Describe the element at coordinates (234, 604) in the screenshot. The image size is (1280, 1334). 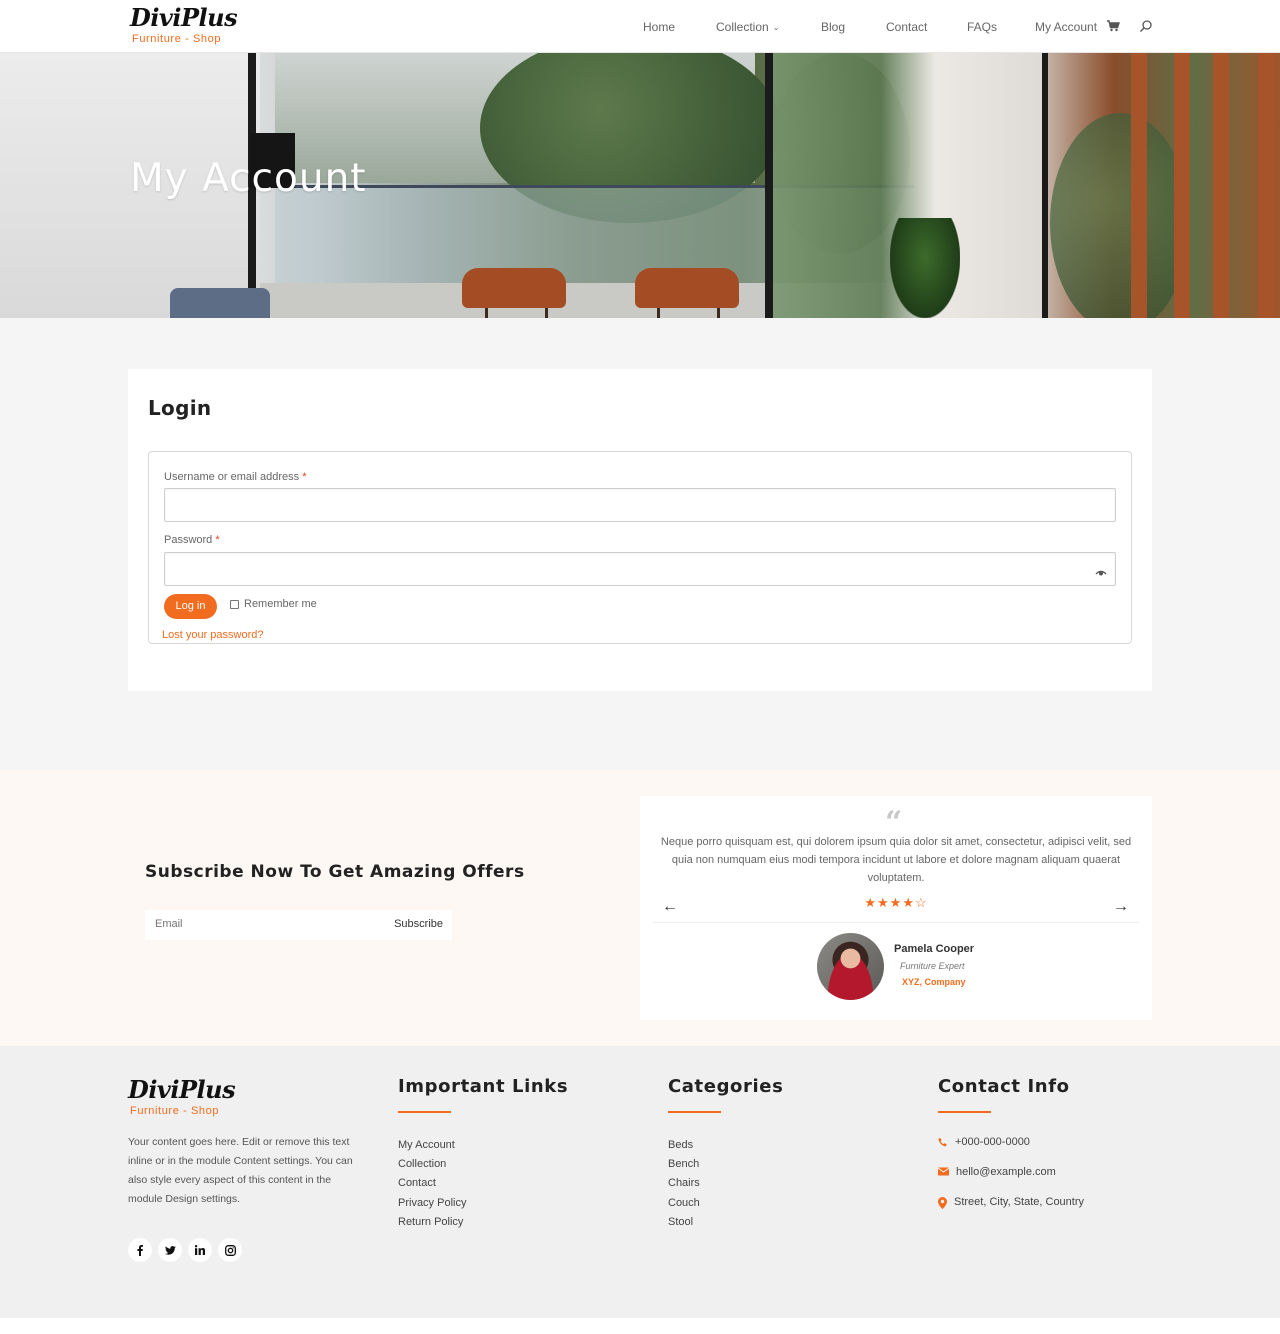
I see `remember-me-checkbox` at that location.